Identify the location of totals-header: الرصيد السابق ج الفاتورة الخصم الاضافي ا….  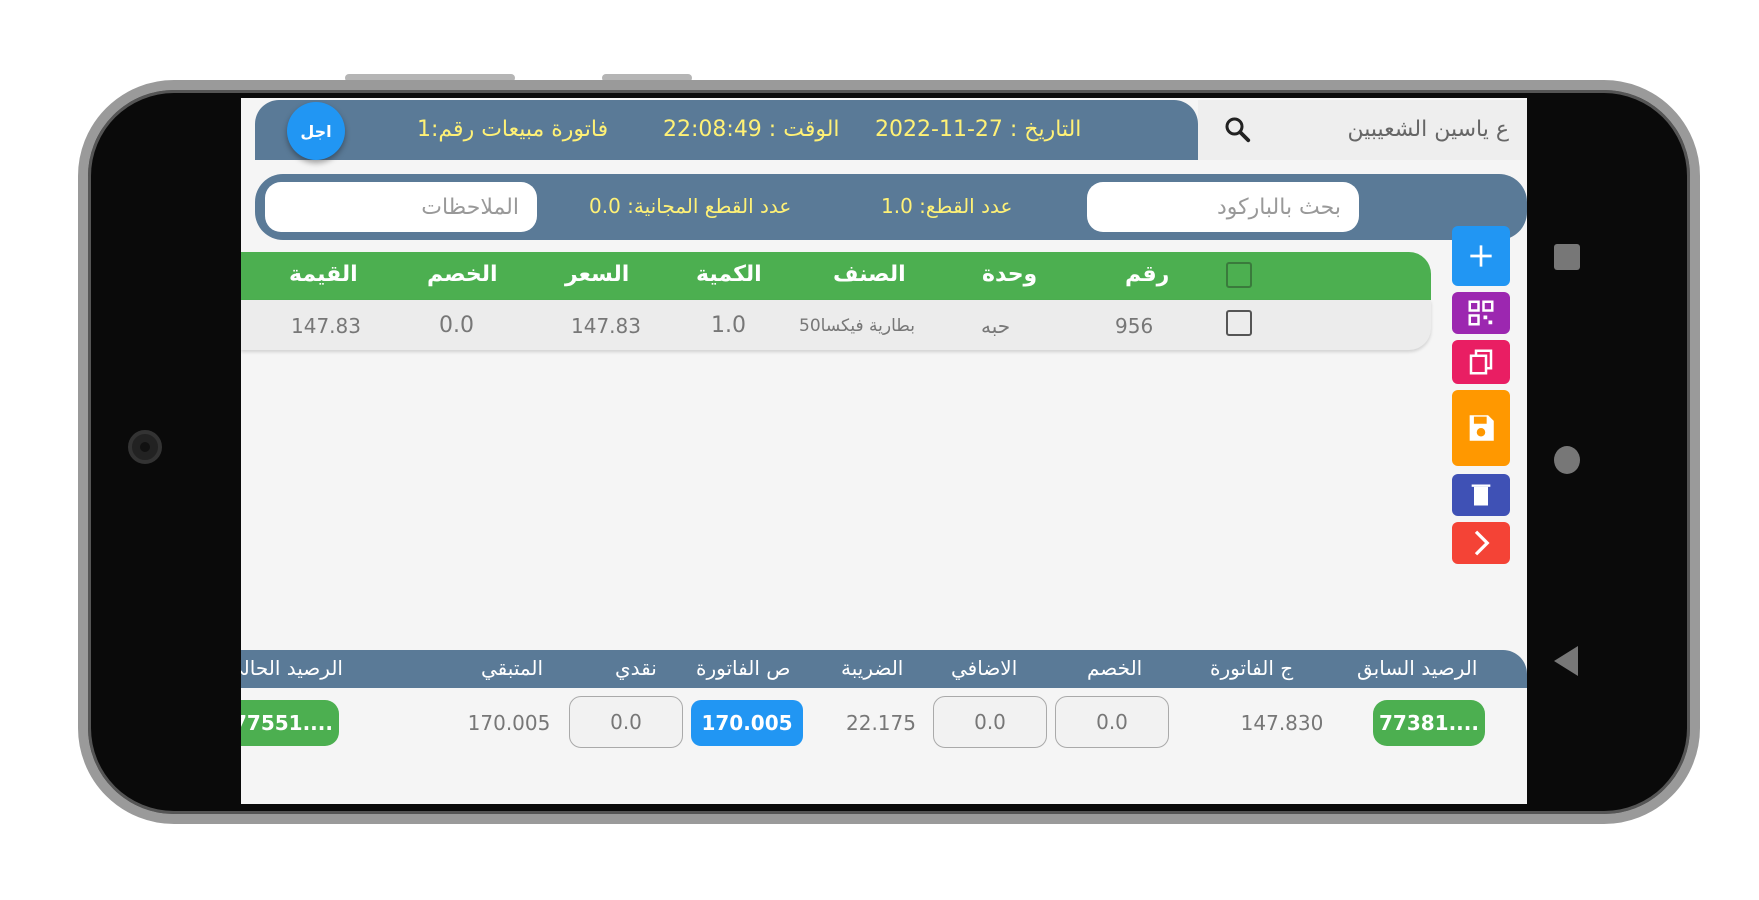
(884, 669).